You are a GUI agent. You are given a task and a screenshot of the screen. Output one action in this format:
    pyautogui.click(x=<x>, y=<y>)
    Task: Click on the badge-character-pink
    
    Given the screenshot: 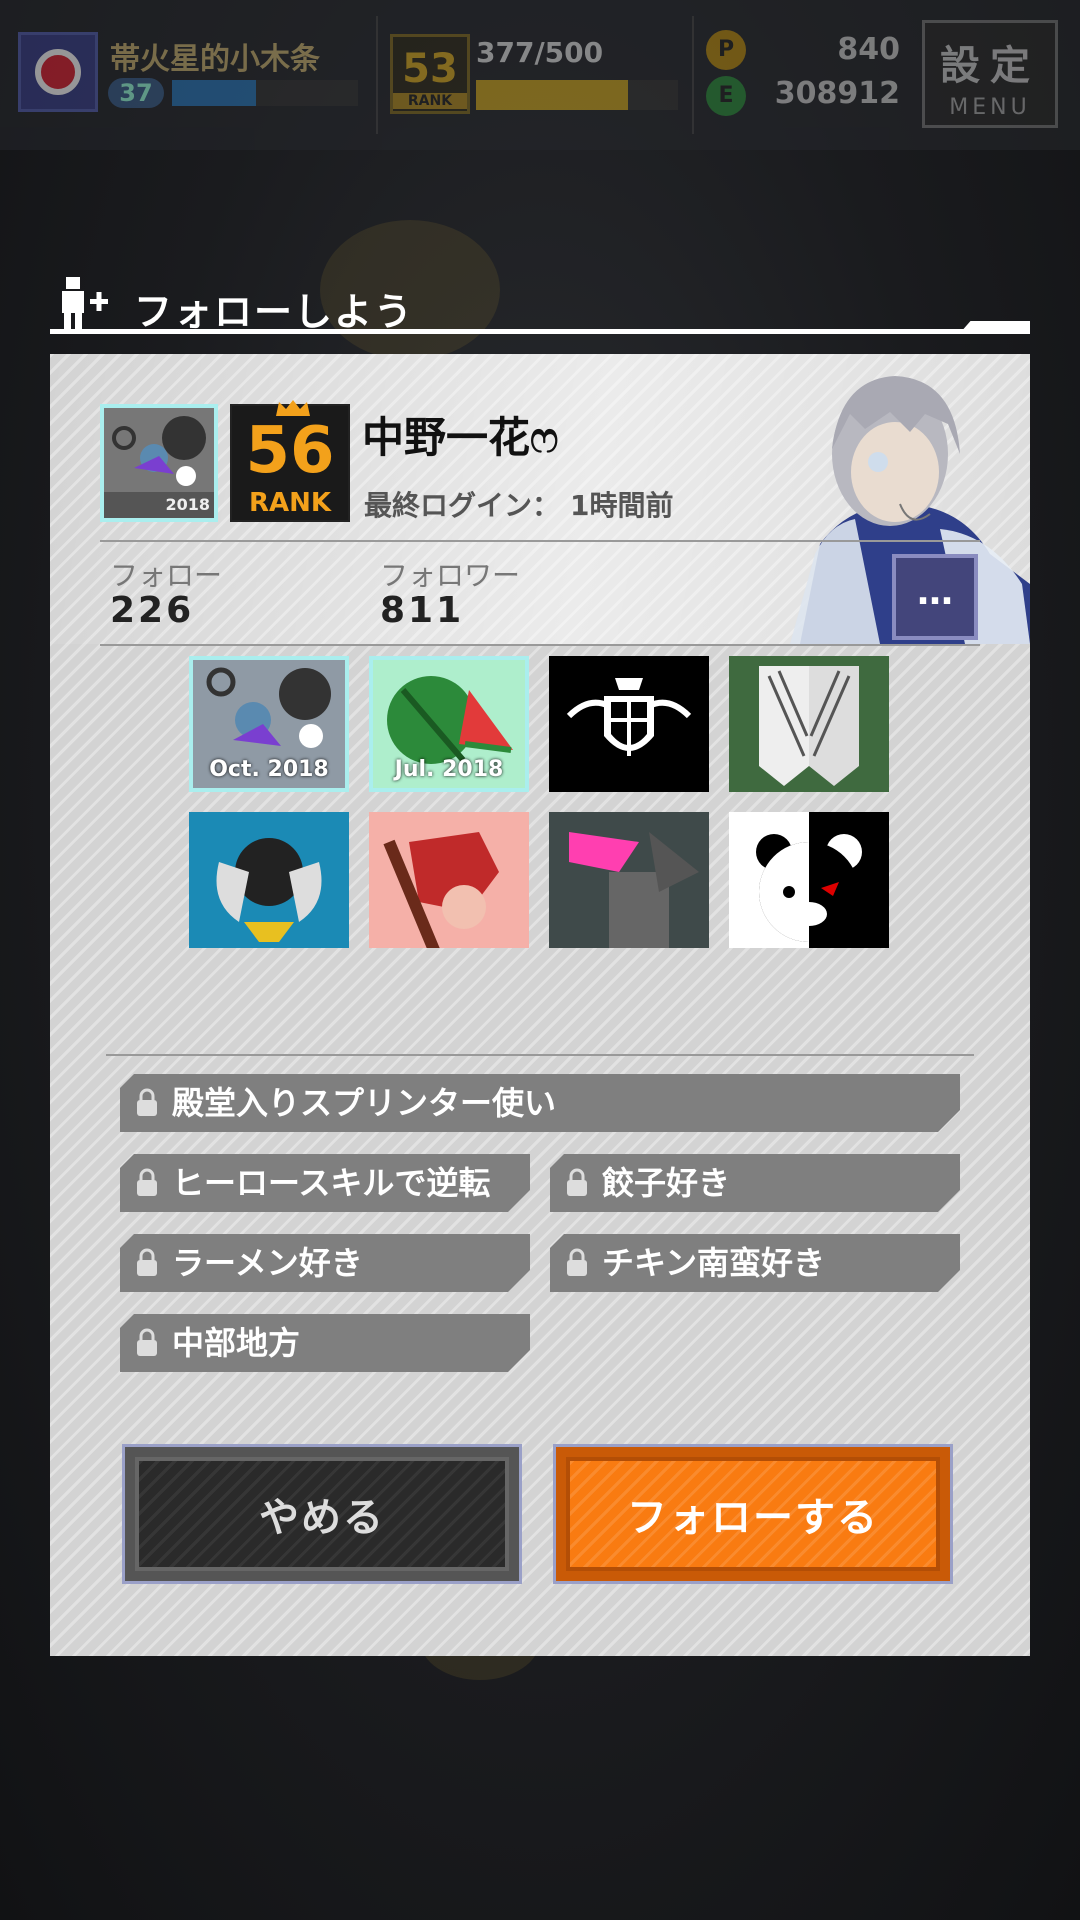 What is the action you would take?
    pyautogui.click(x=629, y=880)
    